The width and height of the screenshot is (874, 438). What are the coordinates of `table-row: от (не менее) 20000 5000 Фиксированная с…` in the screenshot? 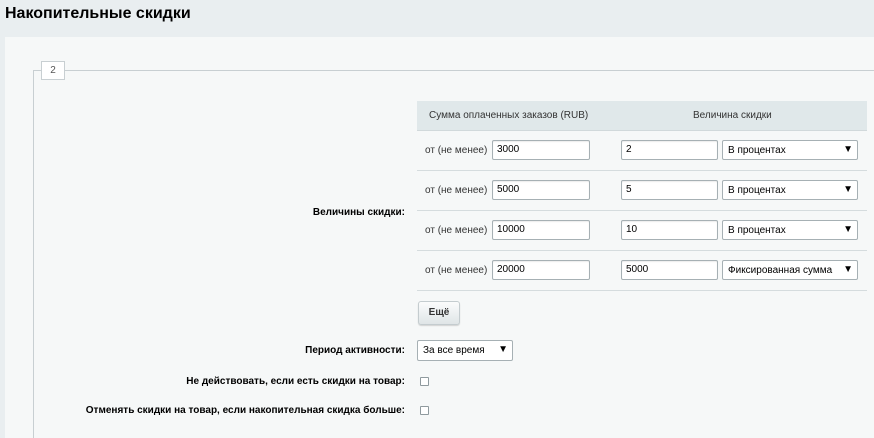 It's located at (642, 271).